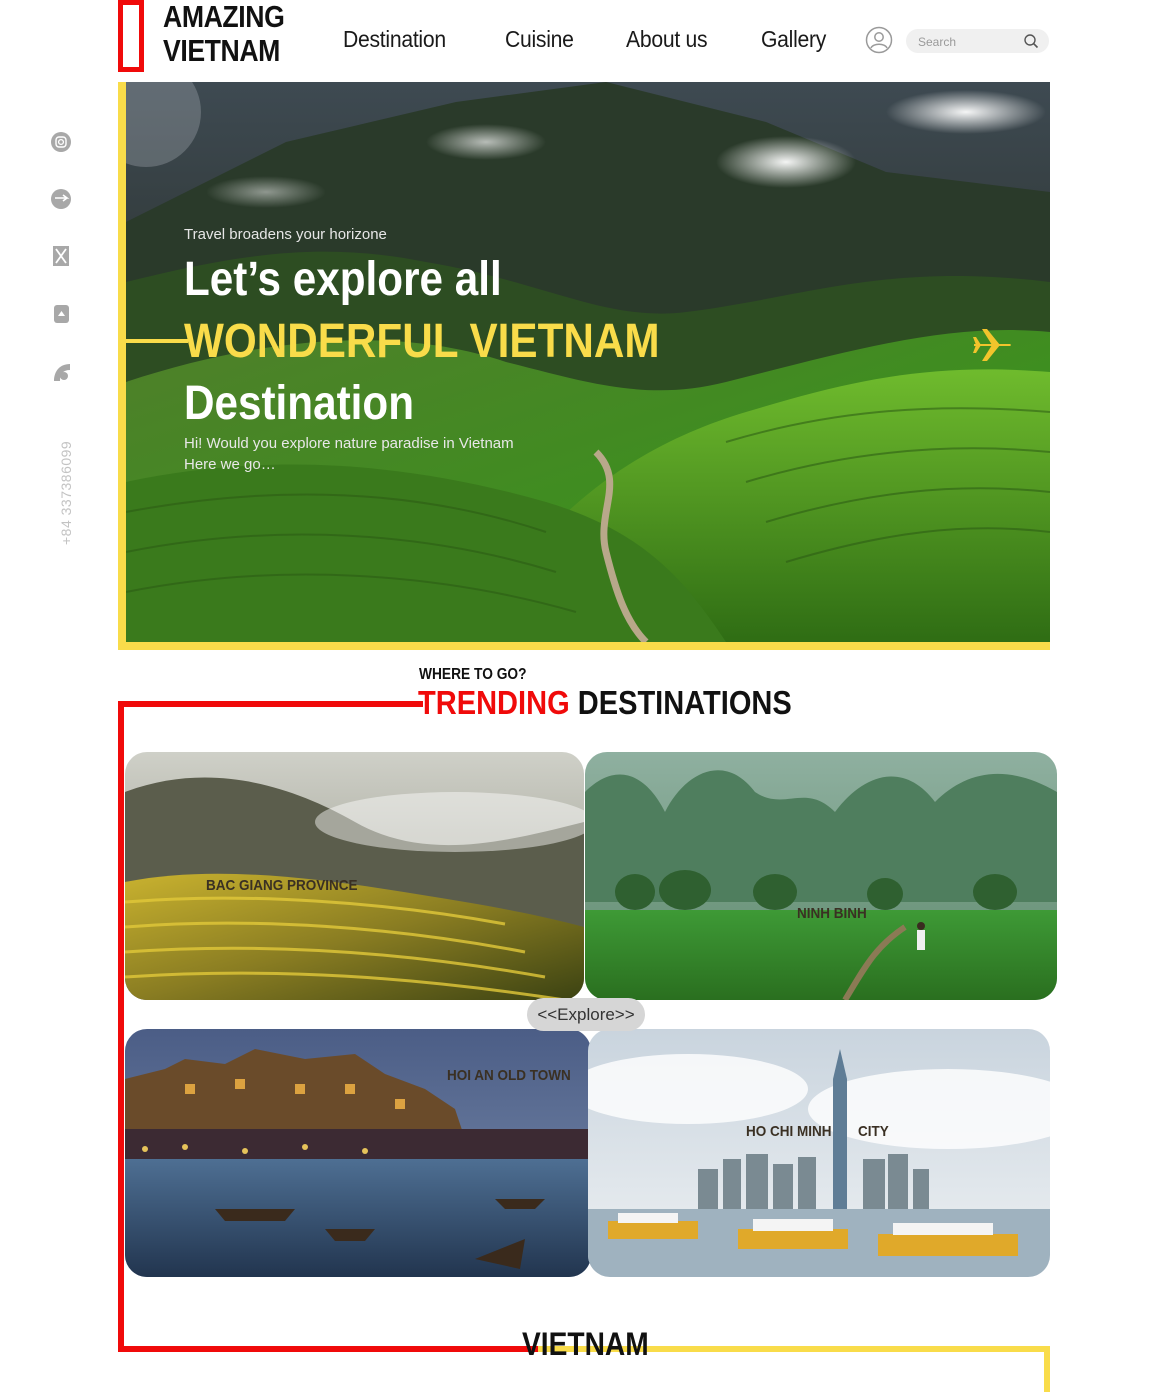 Image resolution: width=1166 pixels, height=1392 pixels. Describe the element at coordinates (61, 372) in the screenshot. I see `rss-icon` at that location.